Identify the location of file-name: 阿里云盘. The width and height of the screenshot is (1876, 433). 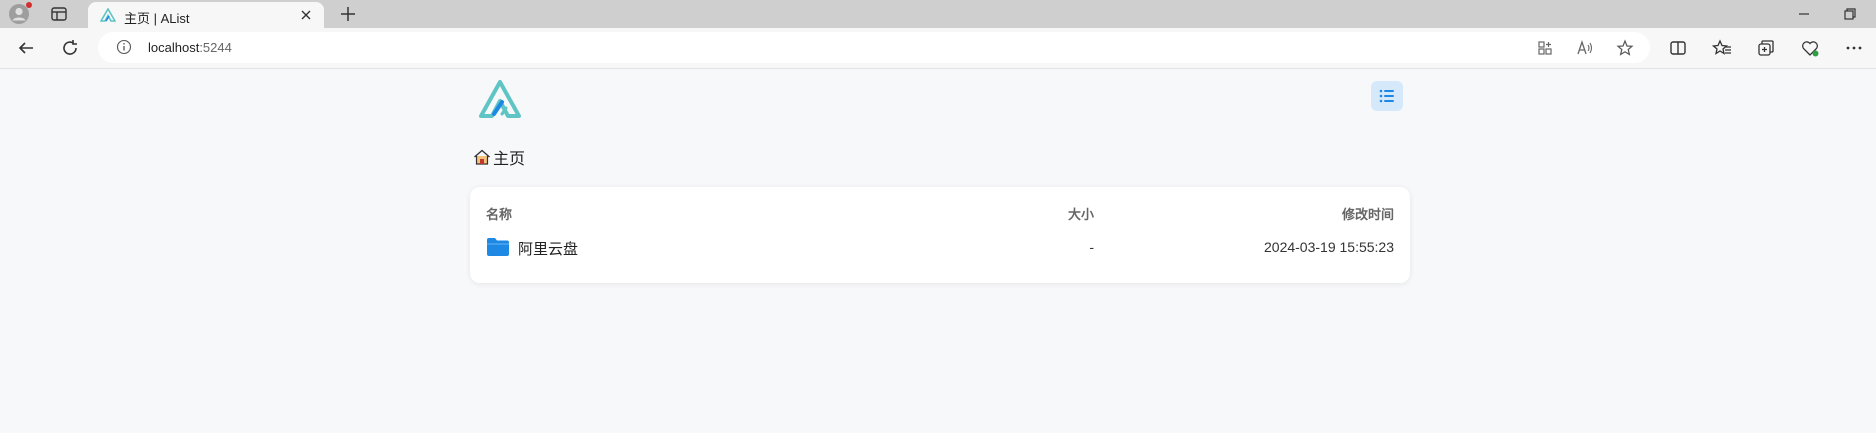
(548, 248).